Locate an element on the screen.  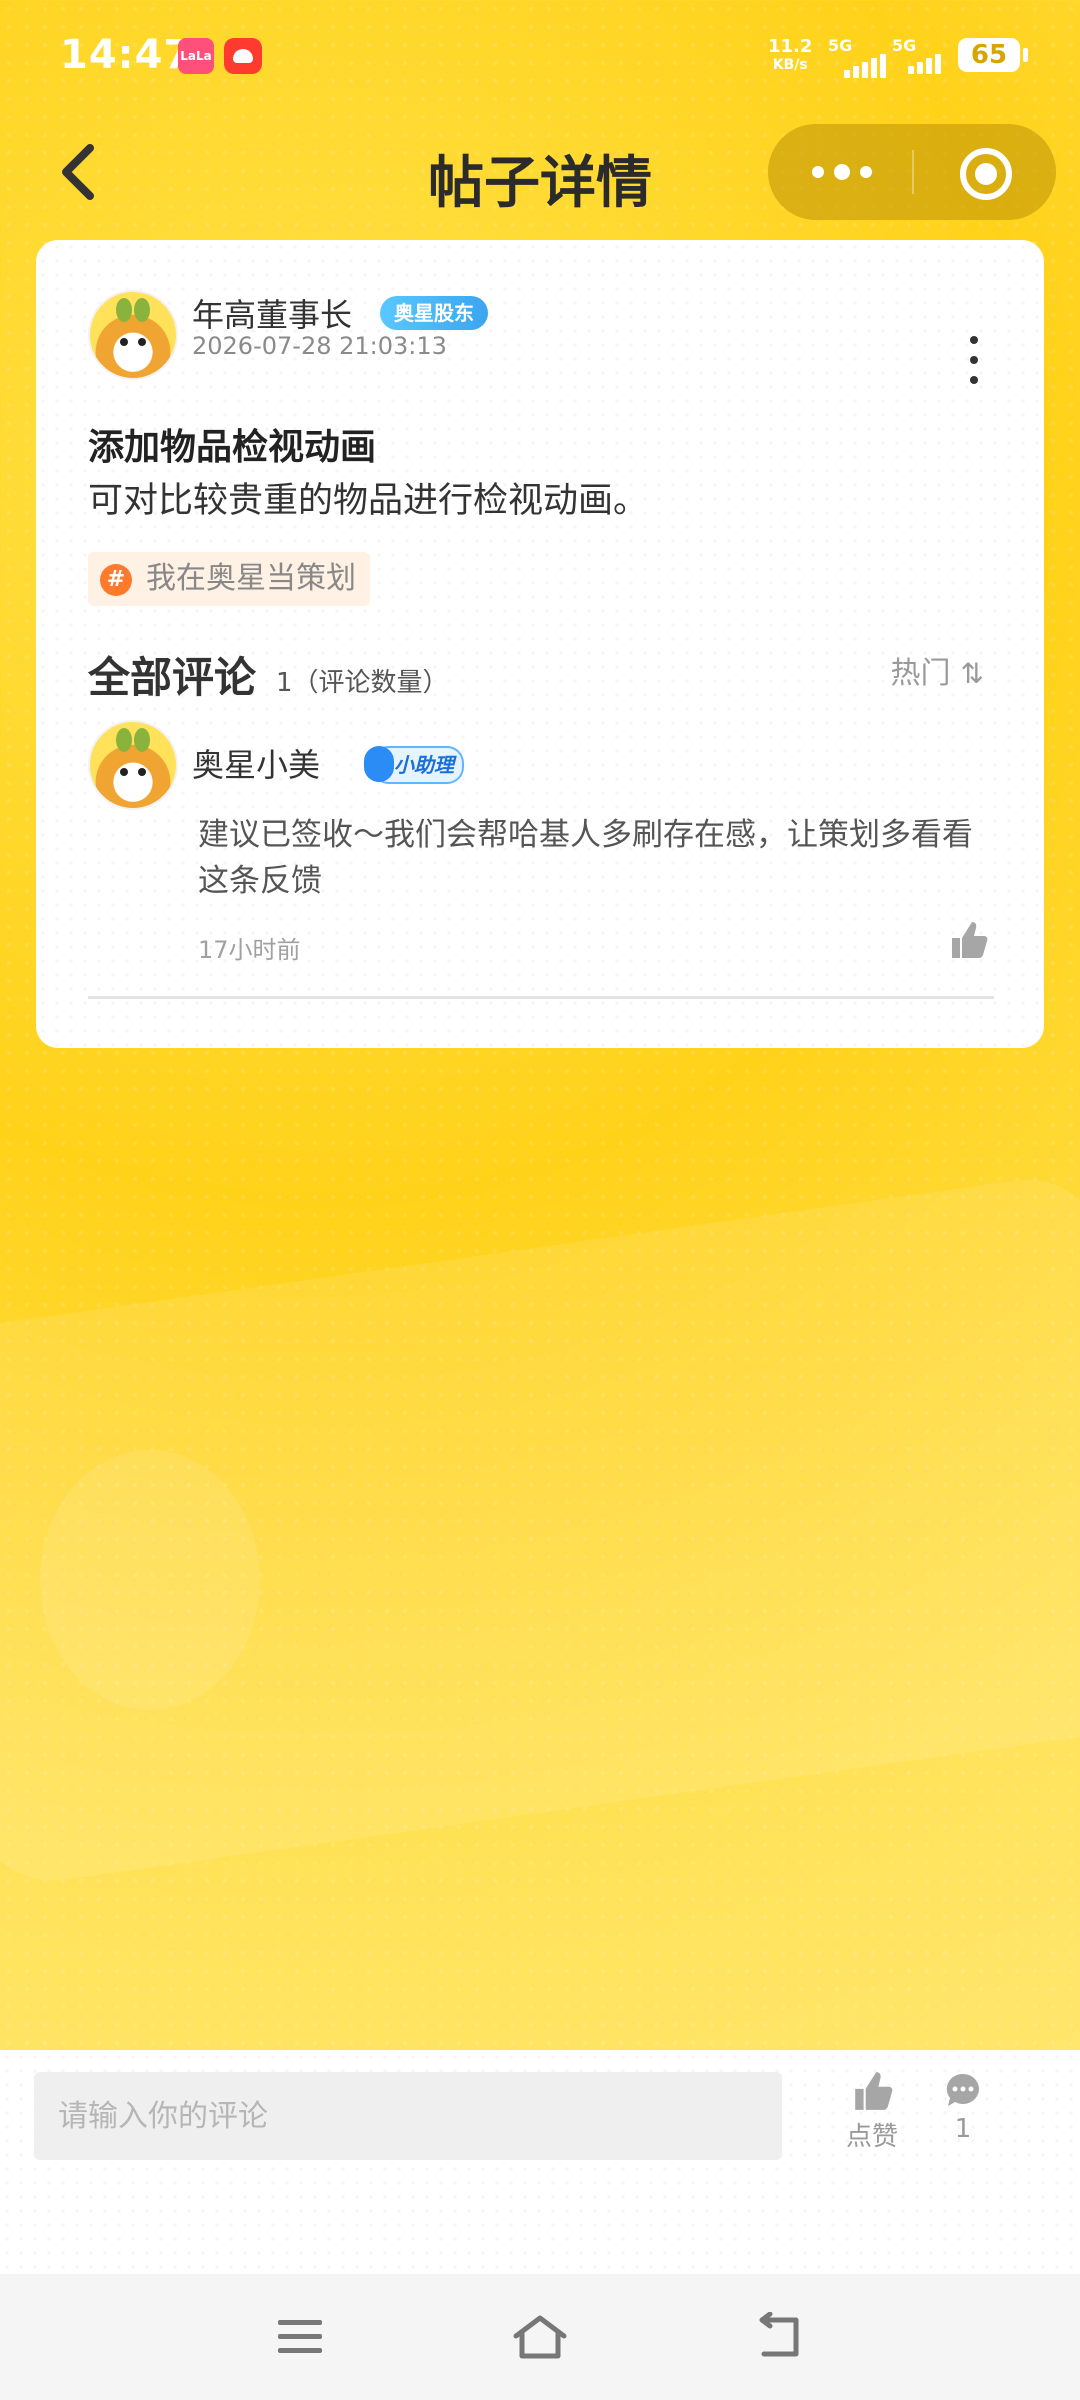
assistant-badge-label: 小助理 is located at coordinates (424, 765).